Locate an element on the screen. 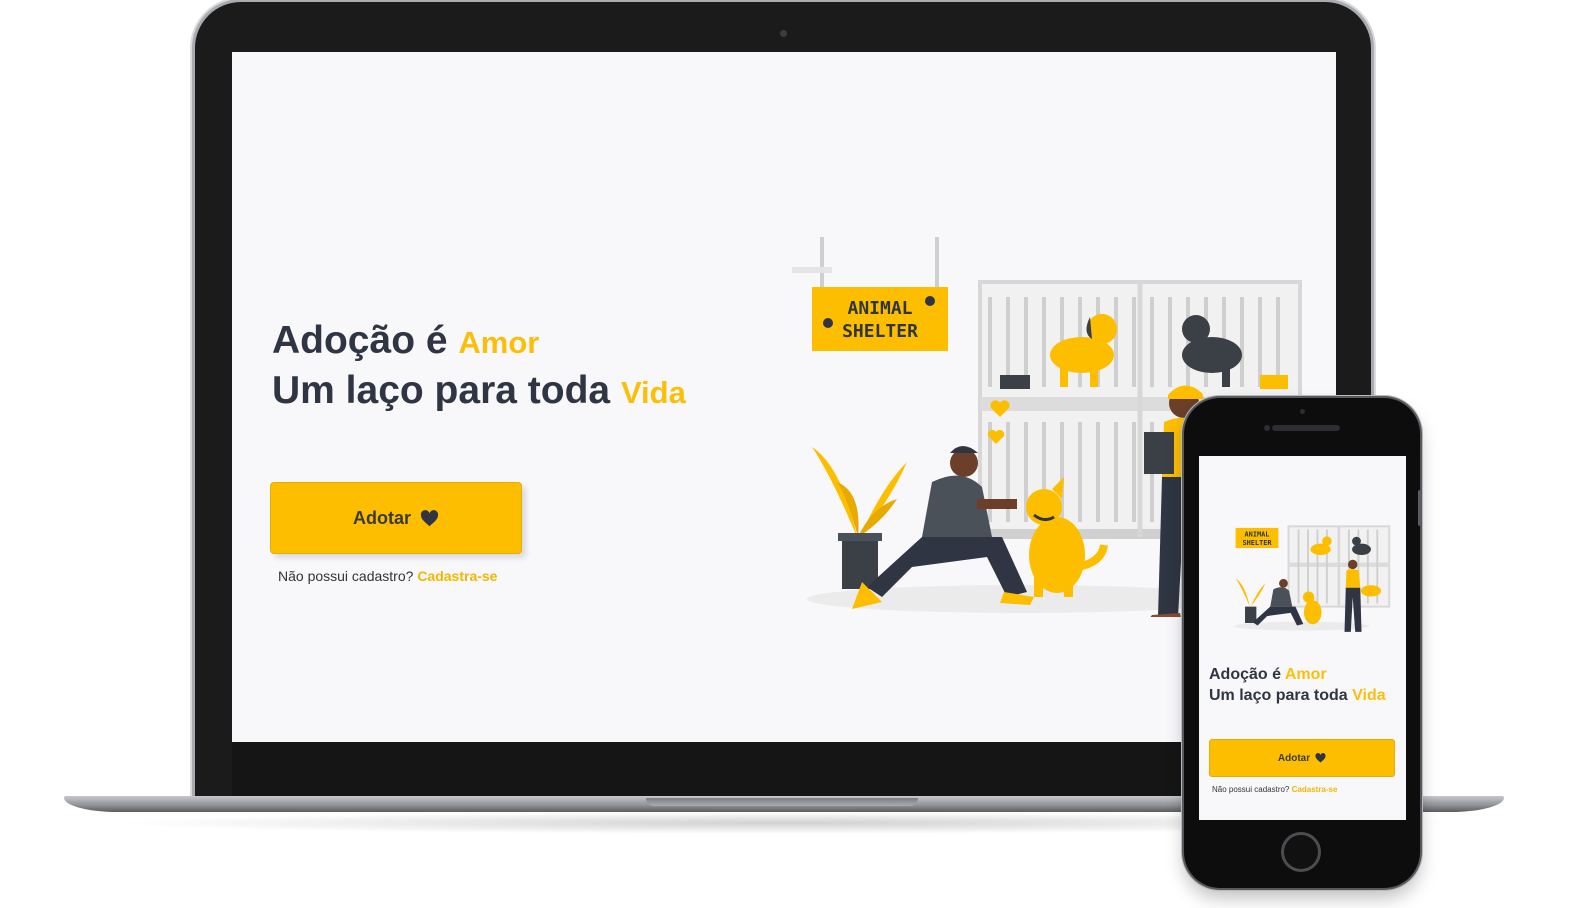 Image resolution: width=1584 pixels, height=908 pixels. phone-hero-title: Adoção é Amor Um laço para toda Vida is located at coordinates (1297, 685).